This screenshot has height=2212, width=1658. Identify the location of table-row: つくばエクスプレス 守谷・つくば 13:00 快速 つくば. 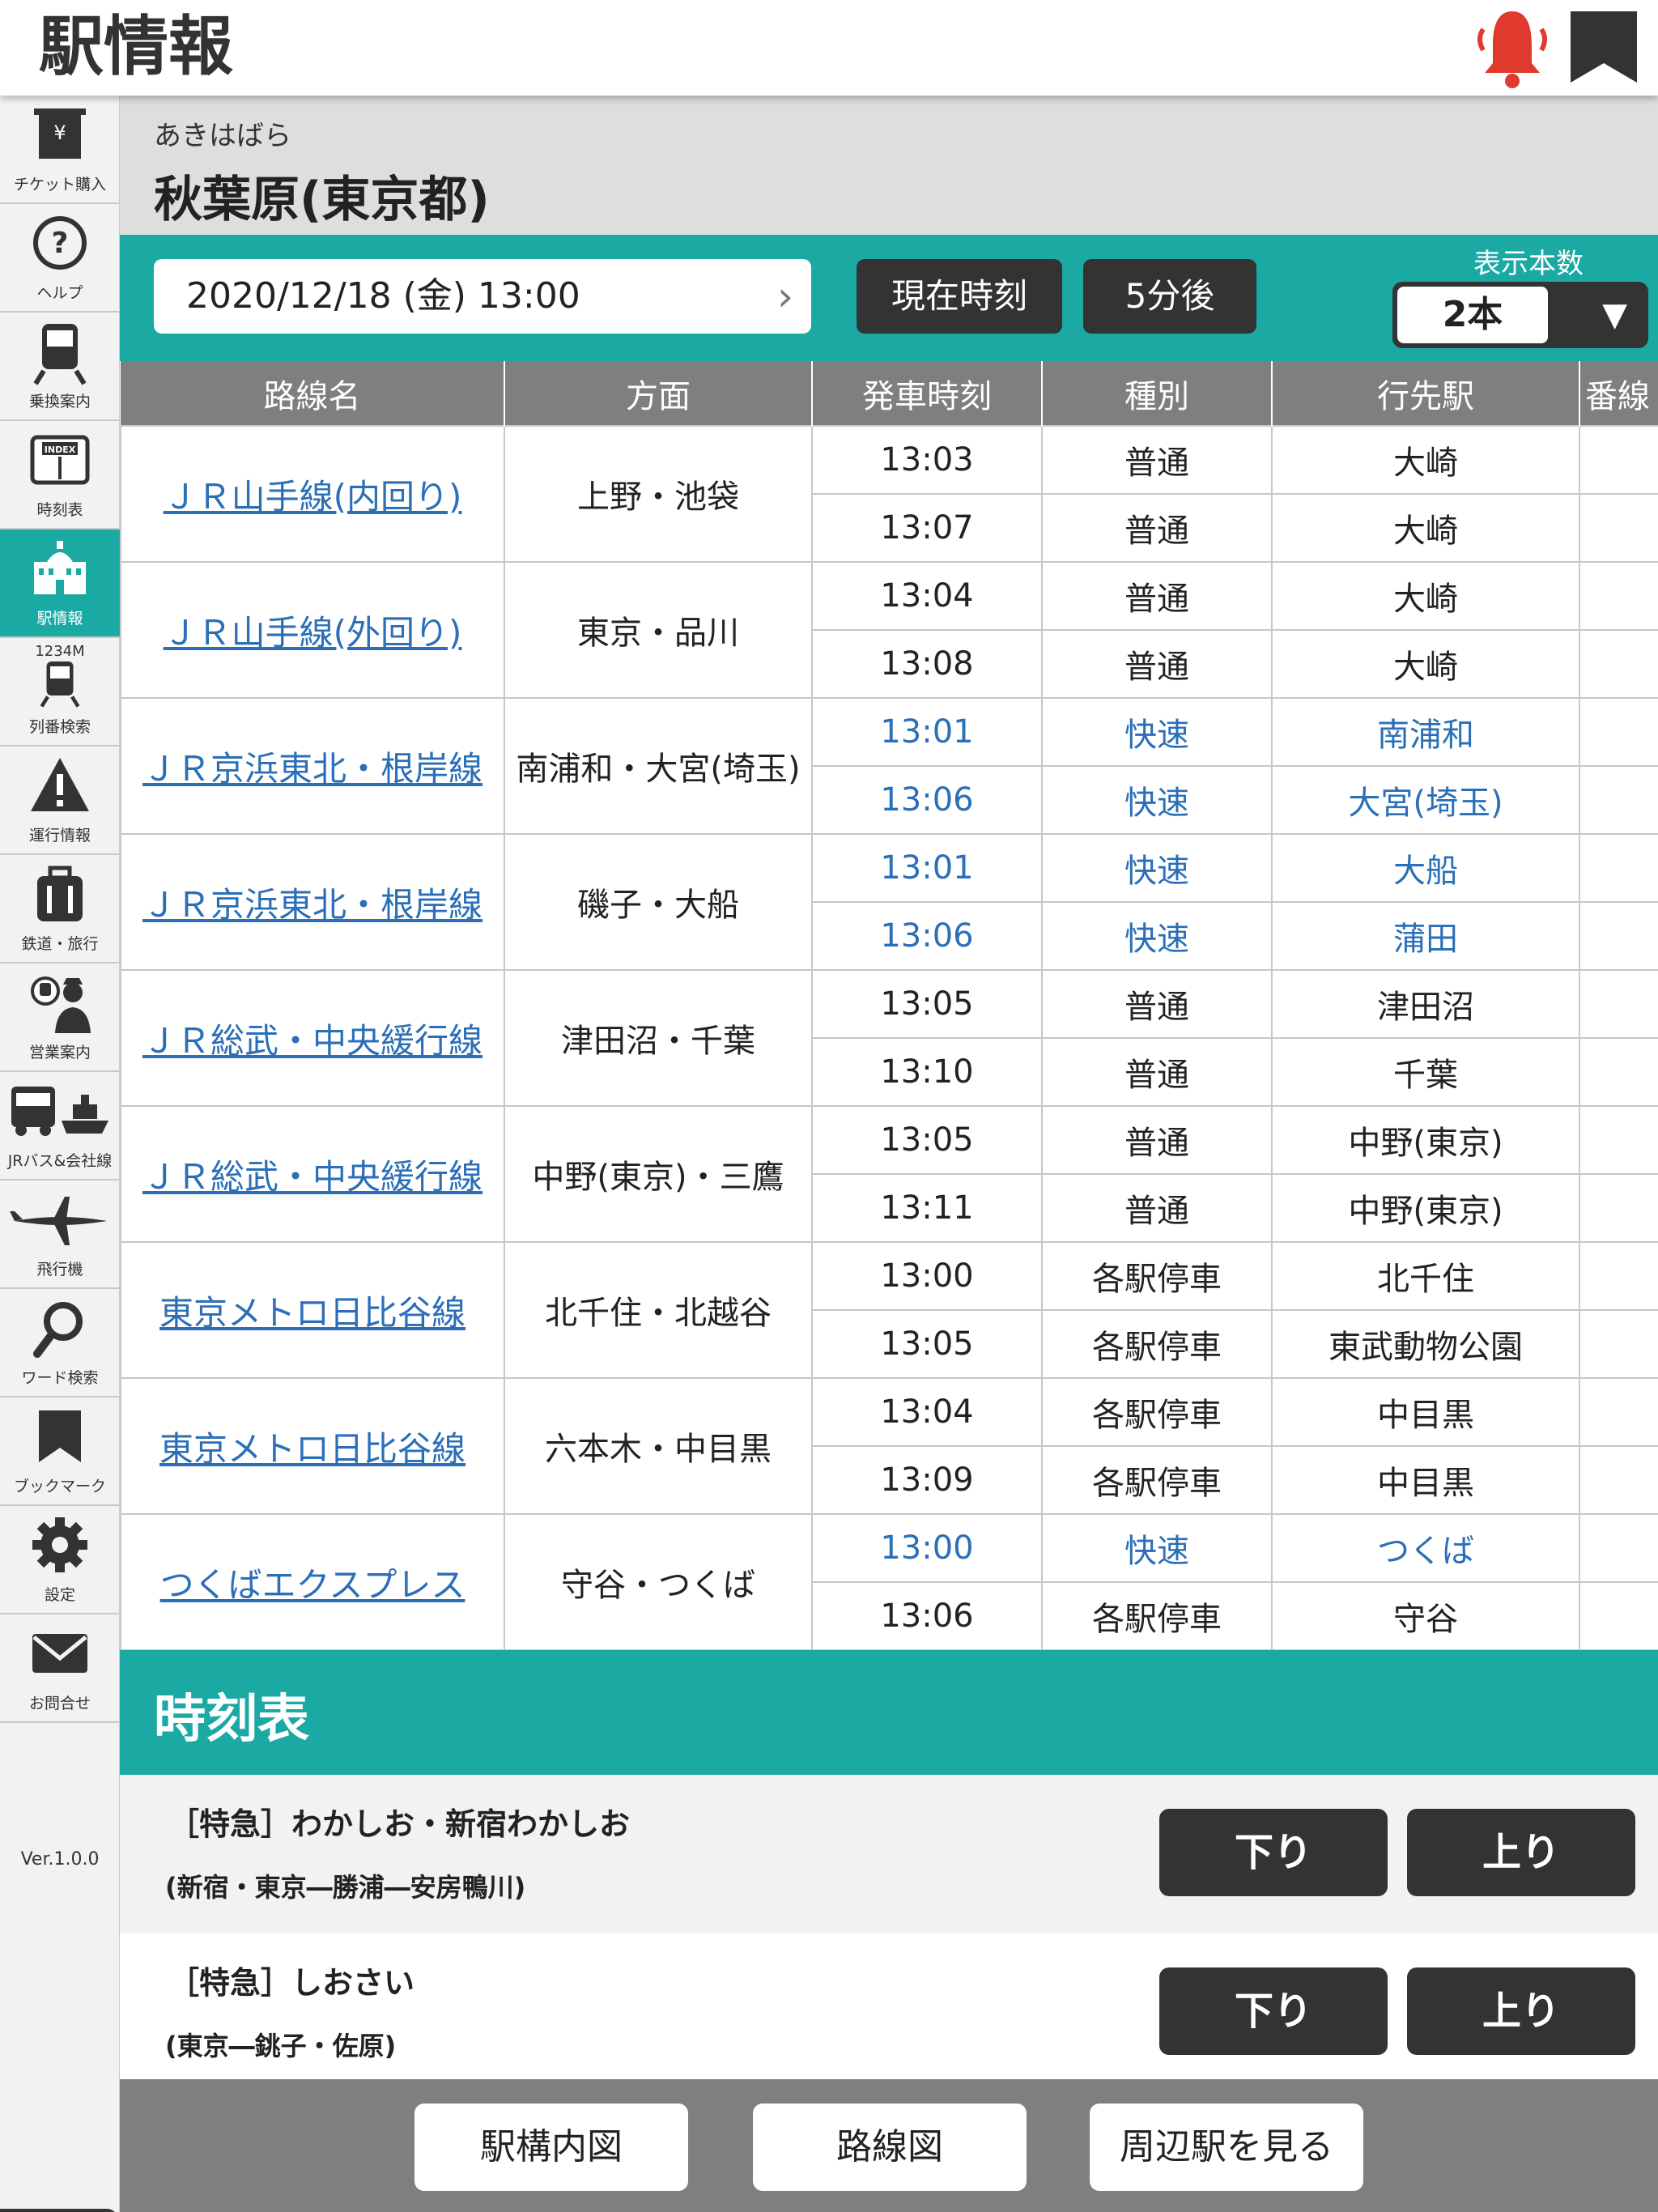
(889, 1582).